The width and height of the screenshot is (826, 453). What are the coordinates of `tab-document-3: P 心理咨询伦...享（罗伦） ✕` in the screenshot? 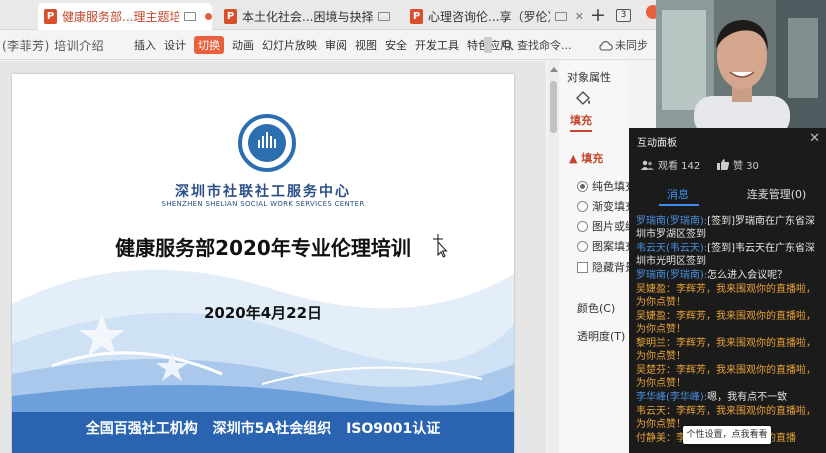 It's located at (494, 16).